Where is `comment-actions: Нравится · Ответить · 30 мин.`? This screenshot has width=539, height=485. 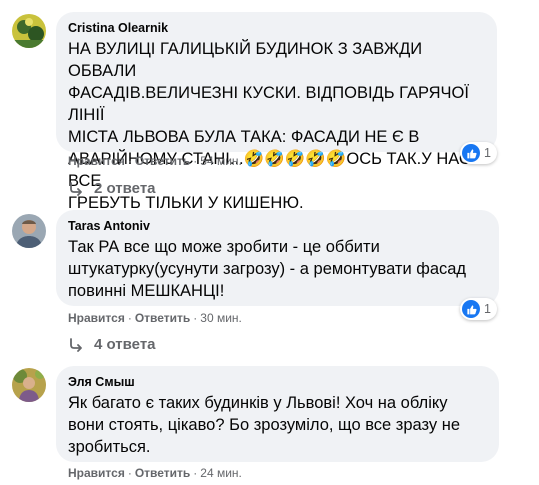 comment-actions: Нравится · Ответить · 30 мин. is located at coordinates (155, 318).